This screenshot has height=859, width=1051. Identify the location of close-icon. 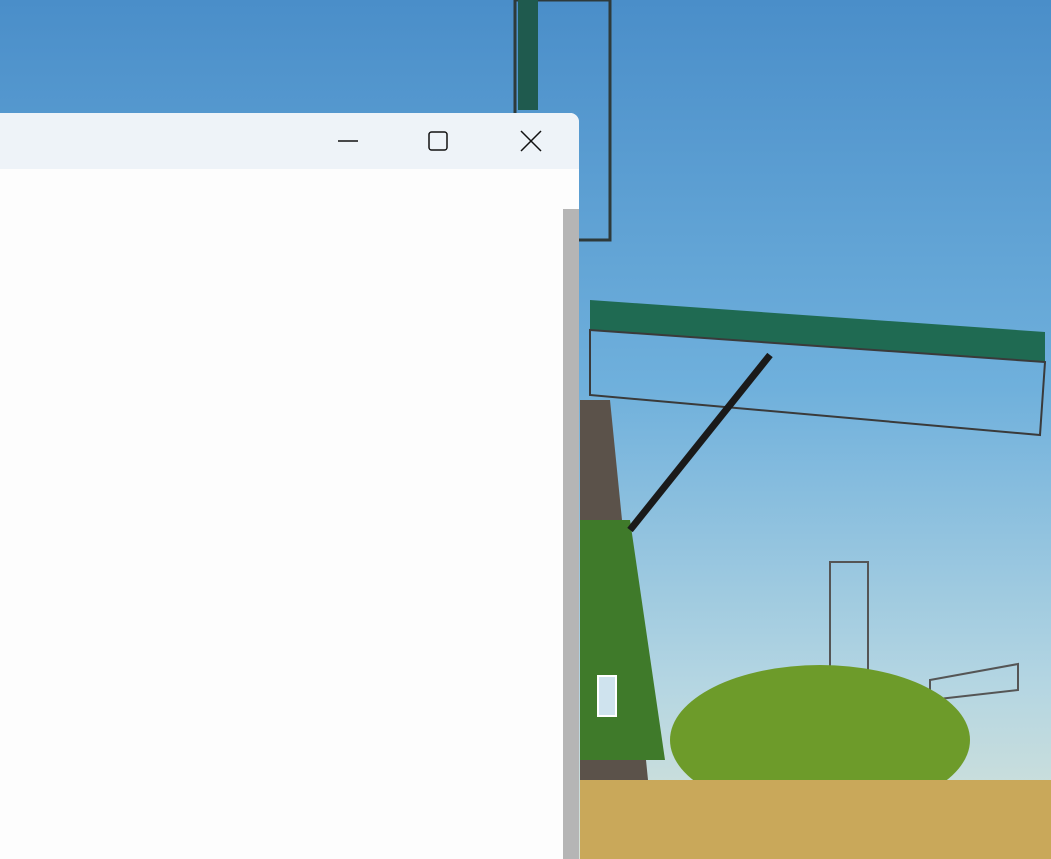
(531, 141).